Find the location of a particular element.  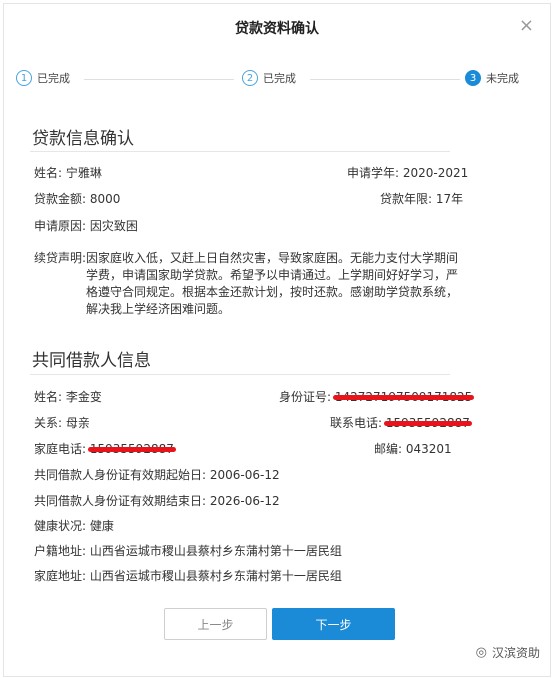

step-number: 2 is located at coordinates (250, 78).